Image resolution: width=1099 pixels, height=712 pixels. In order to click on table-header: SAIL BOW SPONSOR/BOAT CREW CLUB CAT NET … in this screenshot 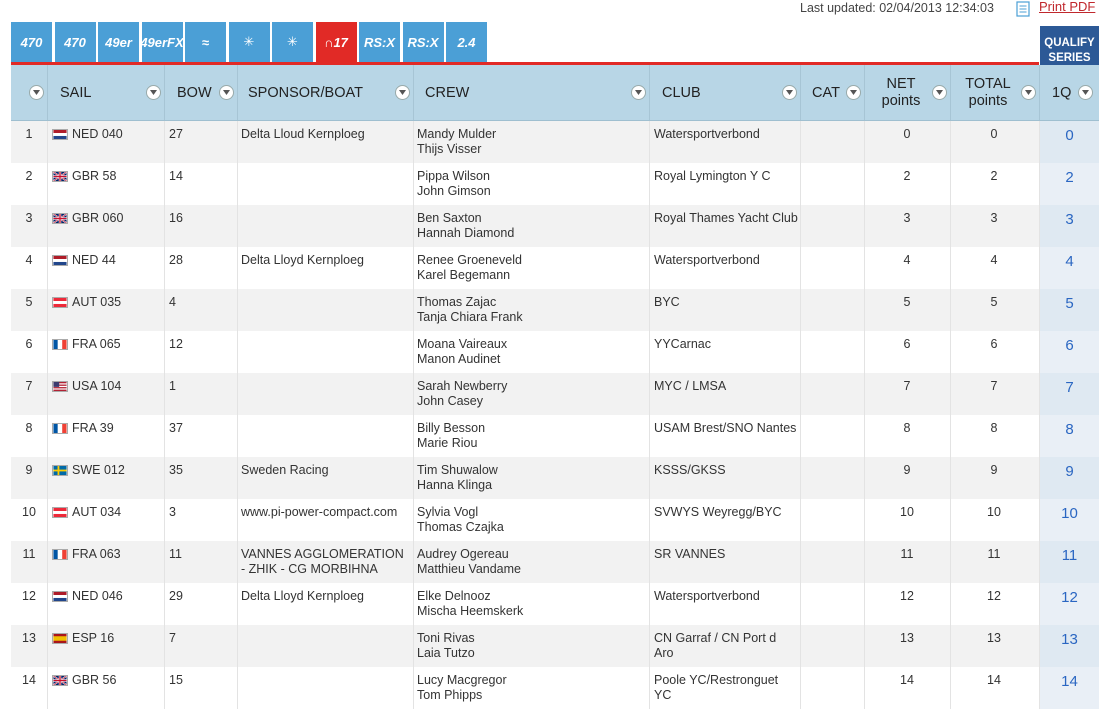, I will do `click(555, 93)`.